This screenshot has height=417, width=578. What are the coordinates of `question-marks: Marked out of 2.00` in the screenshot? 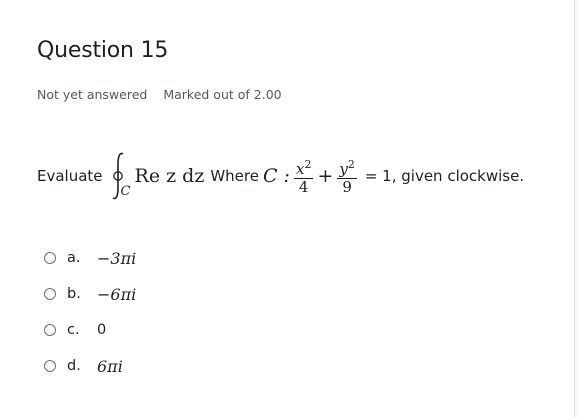 It's located at (222, 94).